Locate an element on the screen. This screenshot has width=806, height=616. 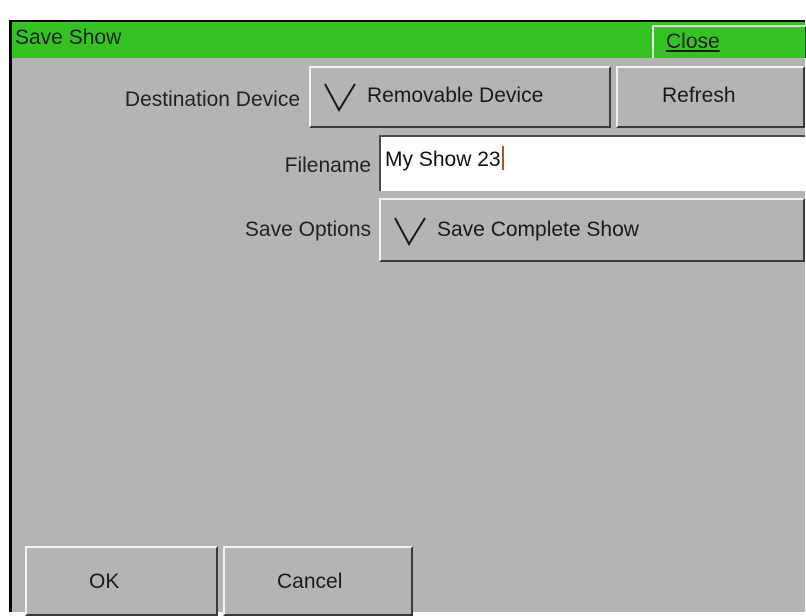
title-bar: Save Show Close is located at coordinates (409, 40).